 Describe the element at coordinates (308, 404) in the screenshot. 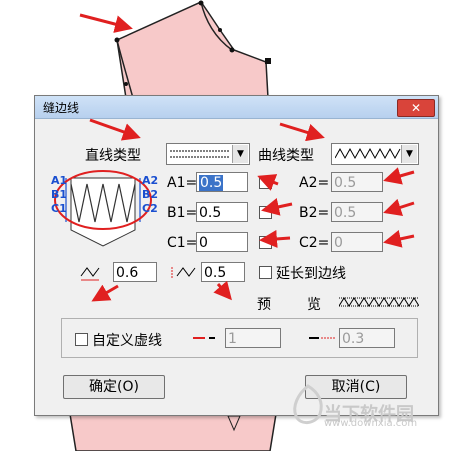

I see `watermark-logo-icon` at that location.